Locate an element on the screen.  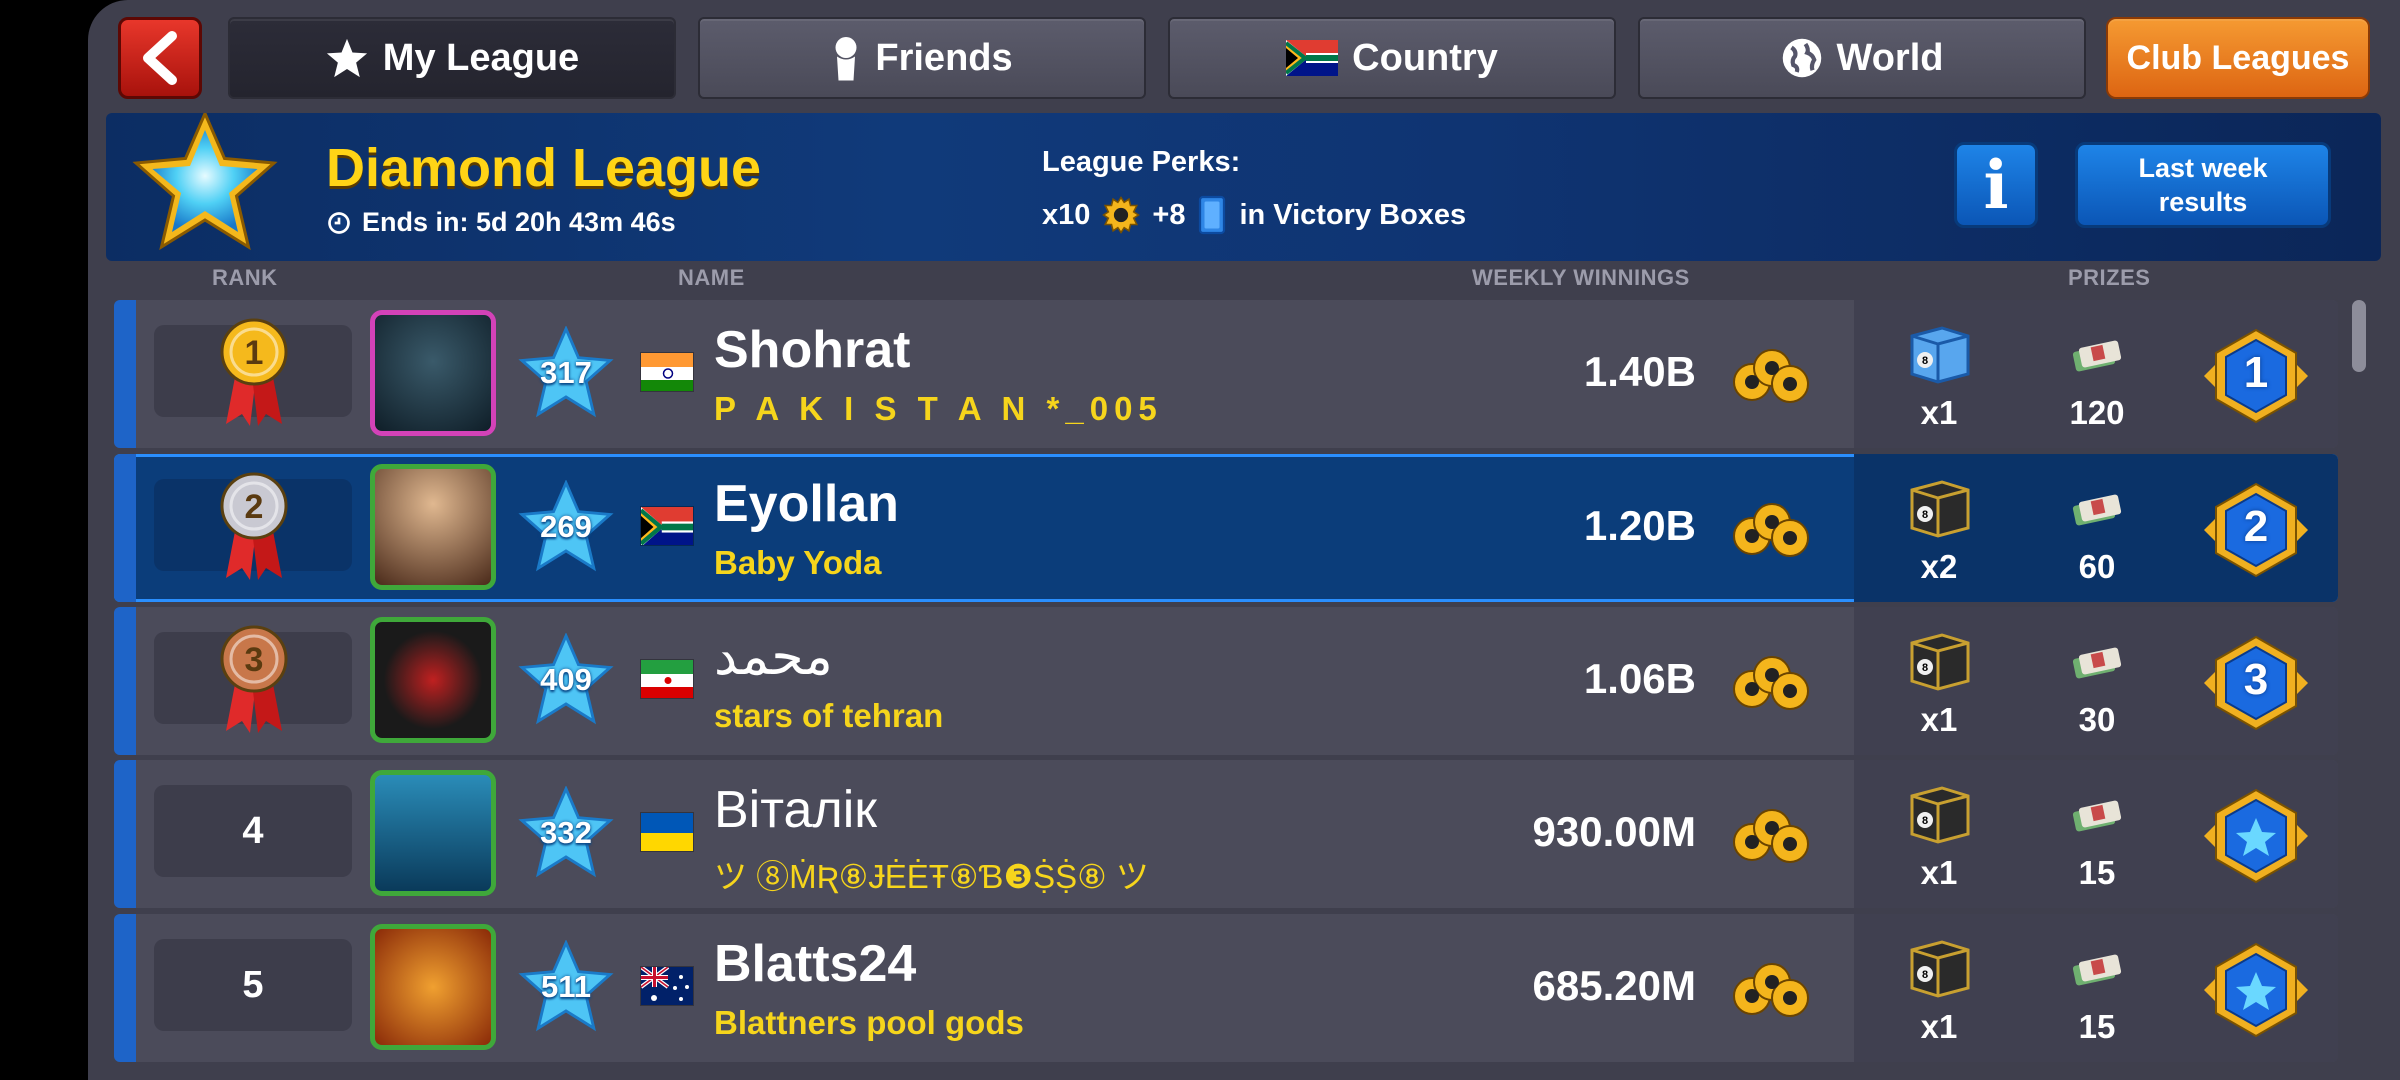
player-name: Eyollan is located at coordinates (806, 504).